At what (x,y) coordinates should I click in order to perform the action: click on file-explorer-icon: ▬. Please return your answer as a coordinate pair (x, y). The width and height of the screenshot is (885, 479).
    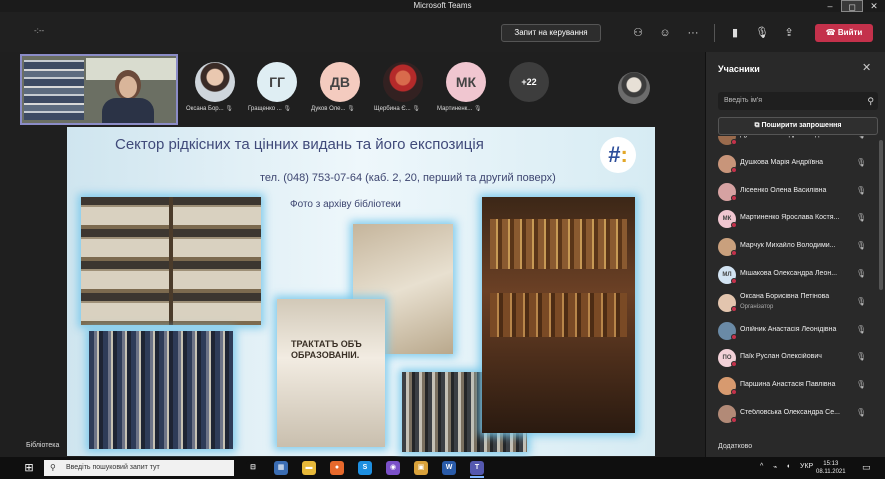
    Looking at the image, I should click on (309, 468).